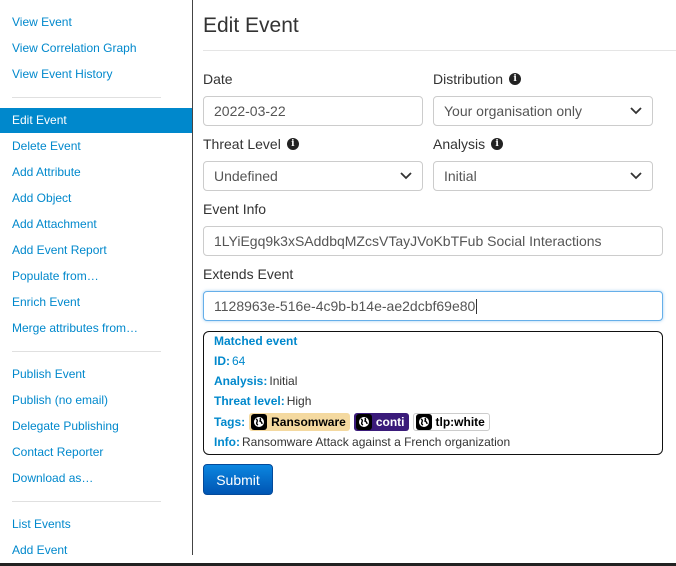 This screenshot has width=676, height=566. I want to click on date-input: 2022-03-22, so click(313, 111).